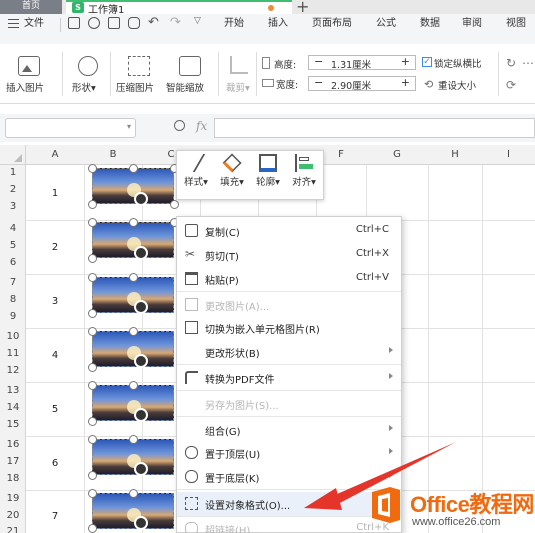 This screenshot has width=535, height=533. Describe the element at coordinates (134, 23) in the screenshot. I see `print-preview-icon` at that location.